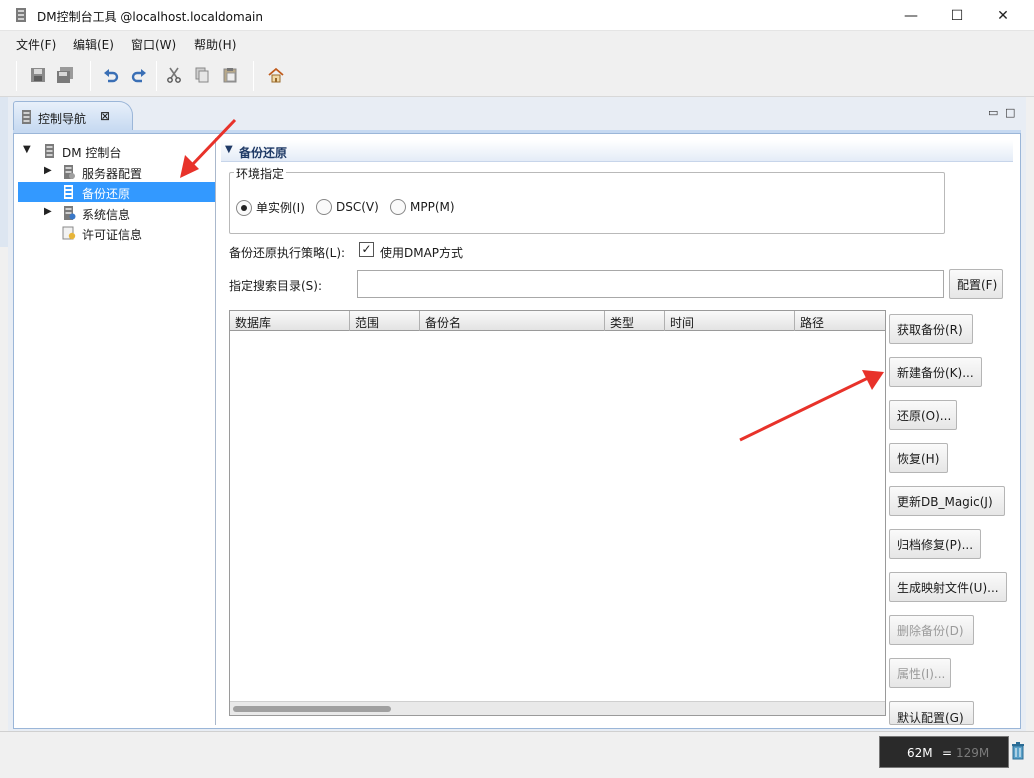  I want to click on radio-selected-icon, so click(244, 207).